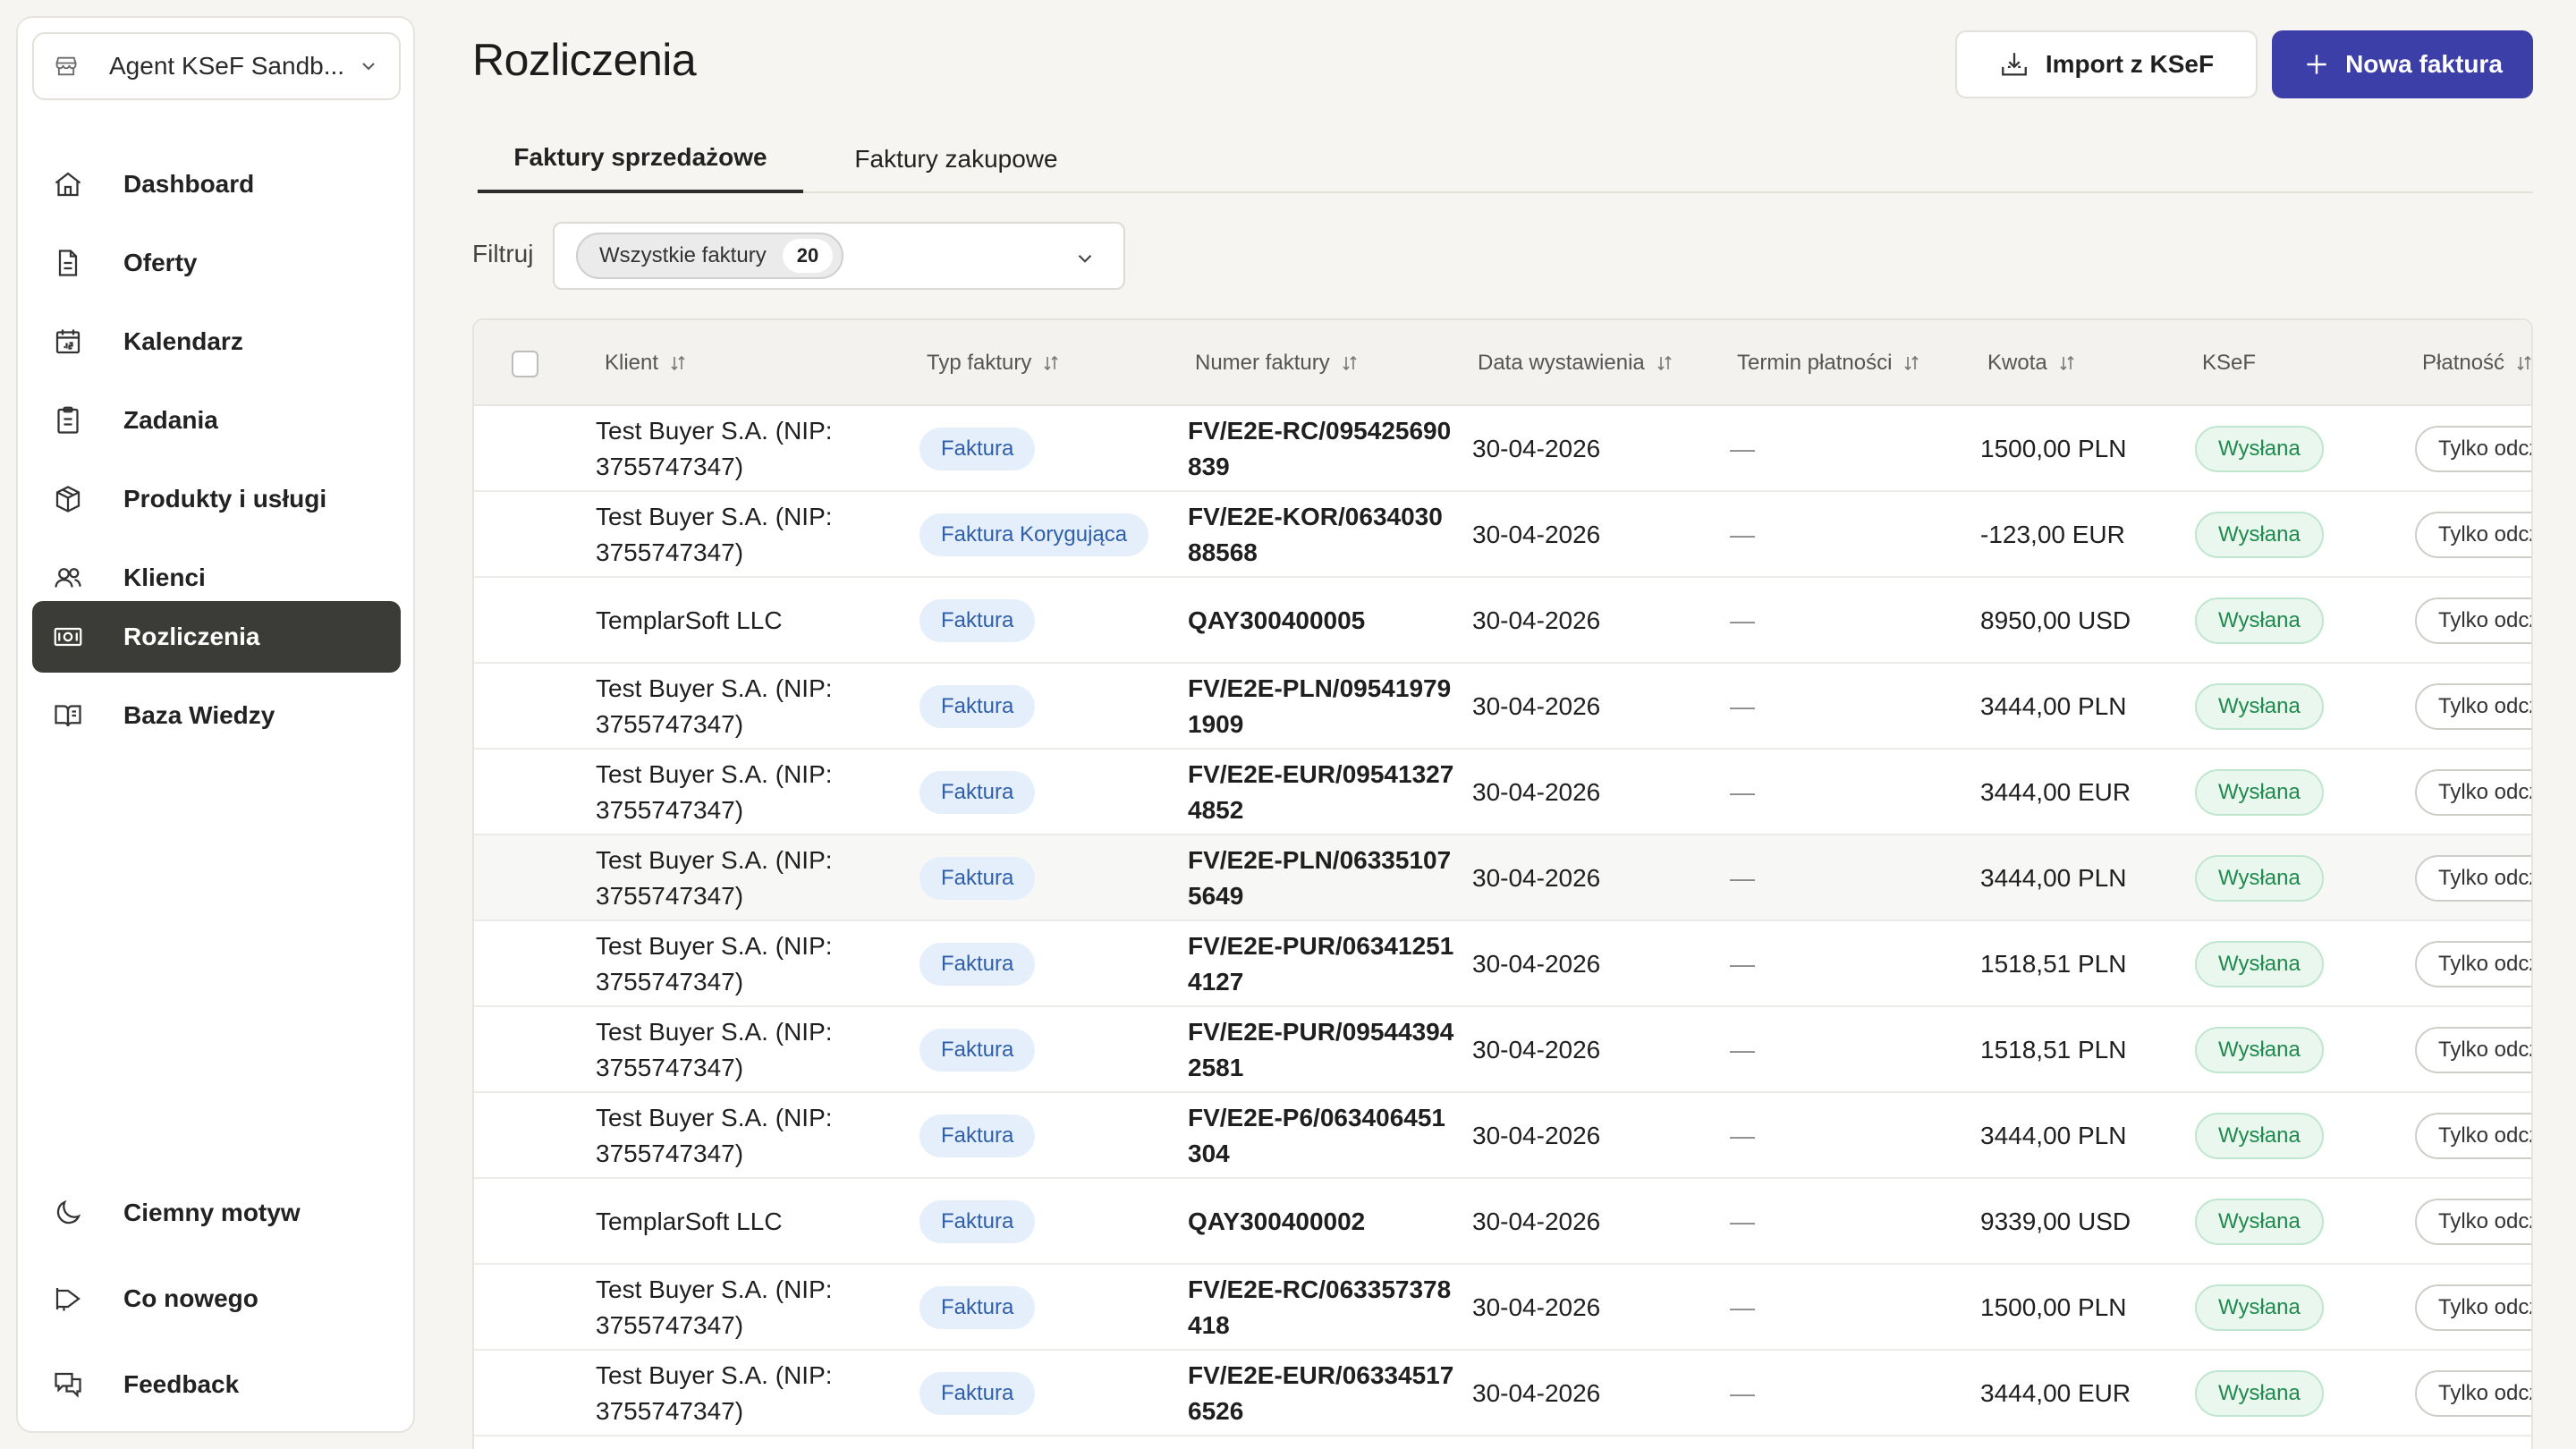 Image resolution: width=2576 pixels, height=1449 pixels. I want to click on sidebar-item-co-nowego: Co nowego, so click(216, 1299).